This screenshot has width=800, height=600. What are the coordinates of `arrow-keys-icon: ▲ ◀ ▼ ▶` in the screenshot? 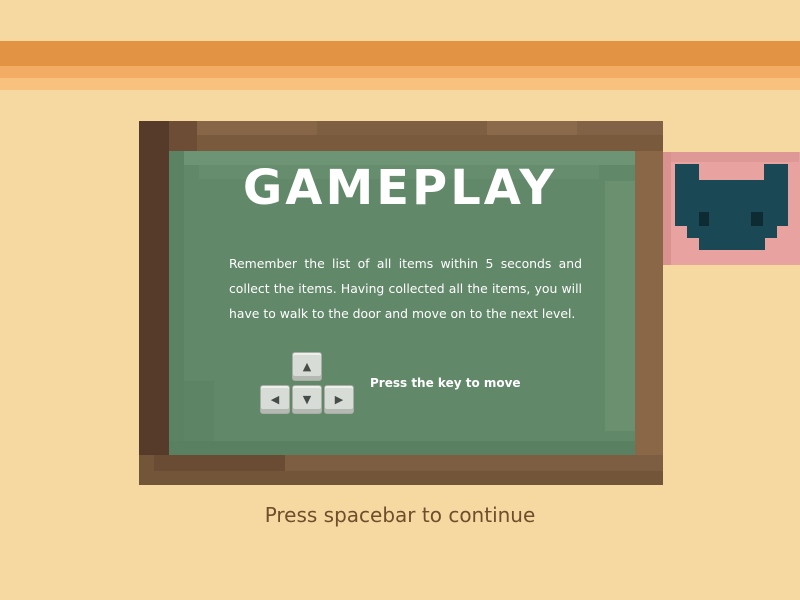 It's located at (307, 384).